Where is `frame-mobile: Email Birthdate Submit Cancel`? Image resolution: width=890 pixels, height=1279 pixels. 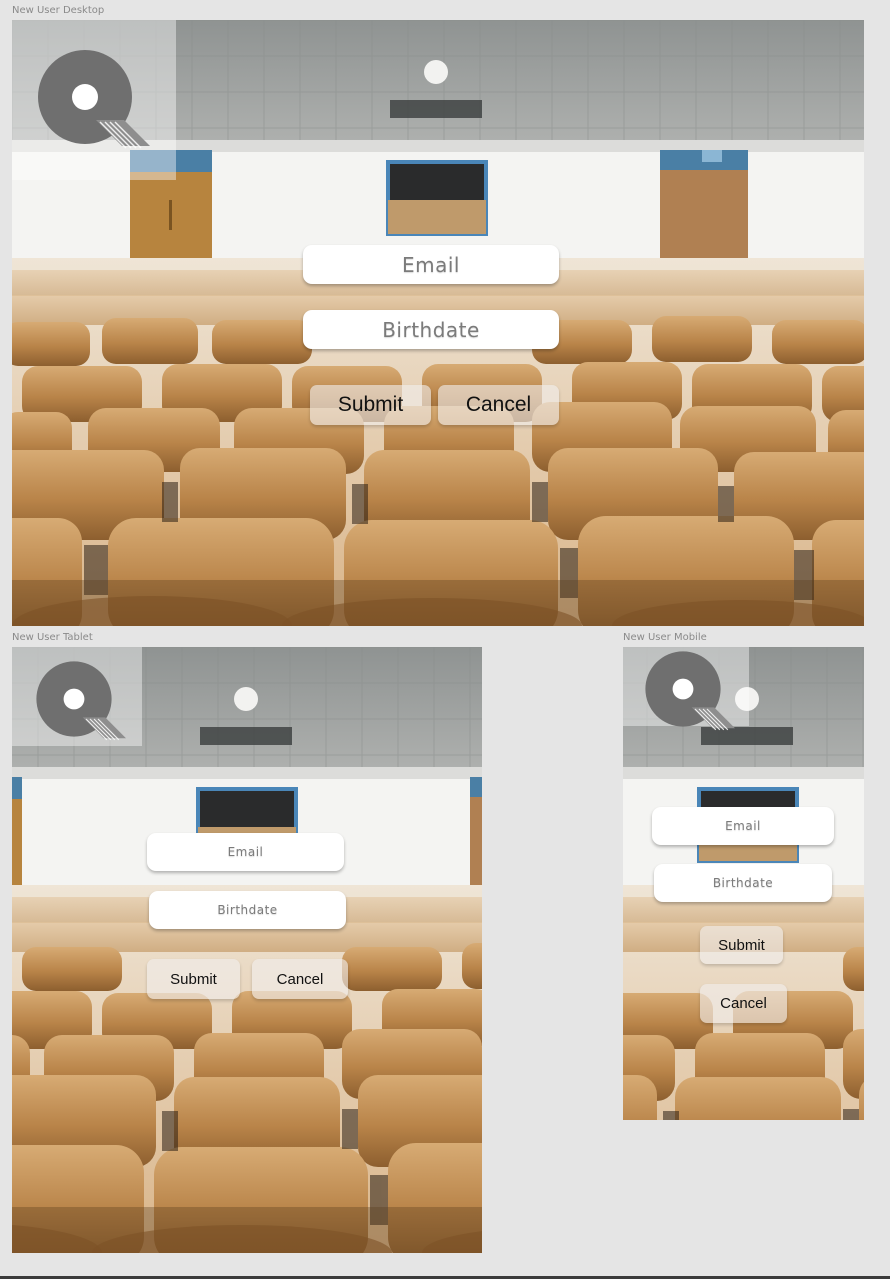 frame-mobile: Email Birthdate Submit Cancel is located at coordinates (743, 883).